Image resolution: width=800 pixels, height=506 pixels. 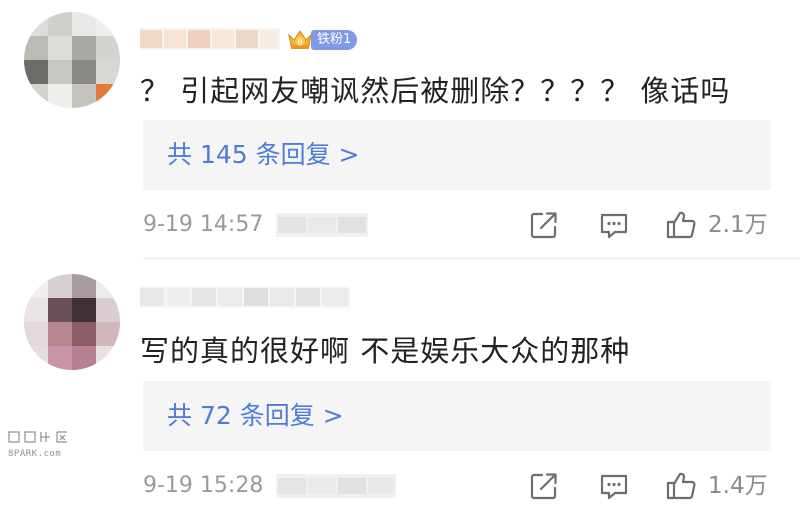 I want to click on watermark-text: 8PARK.com, so click(x=35, y=454).